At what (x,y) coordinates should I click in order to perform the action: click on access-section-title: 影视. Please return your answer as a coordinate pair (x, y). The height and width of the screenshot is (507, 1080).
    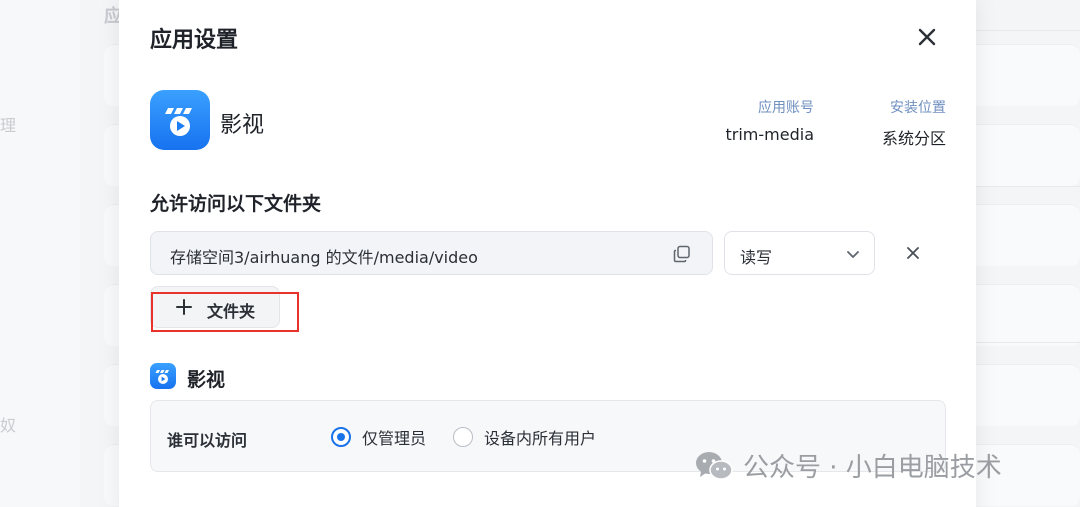
    Looking at the image, I should click on (206, 380).